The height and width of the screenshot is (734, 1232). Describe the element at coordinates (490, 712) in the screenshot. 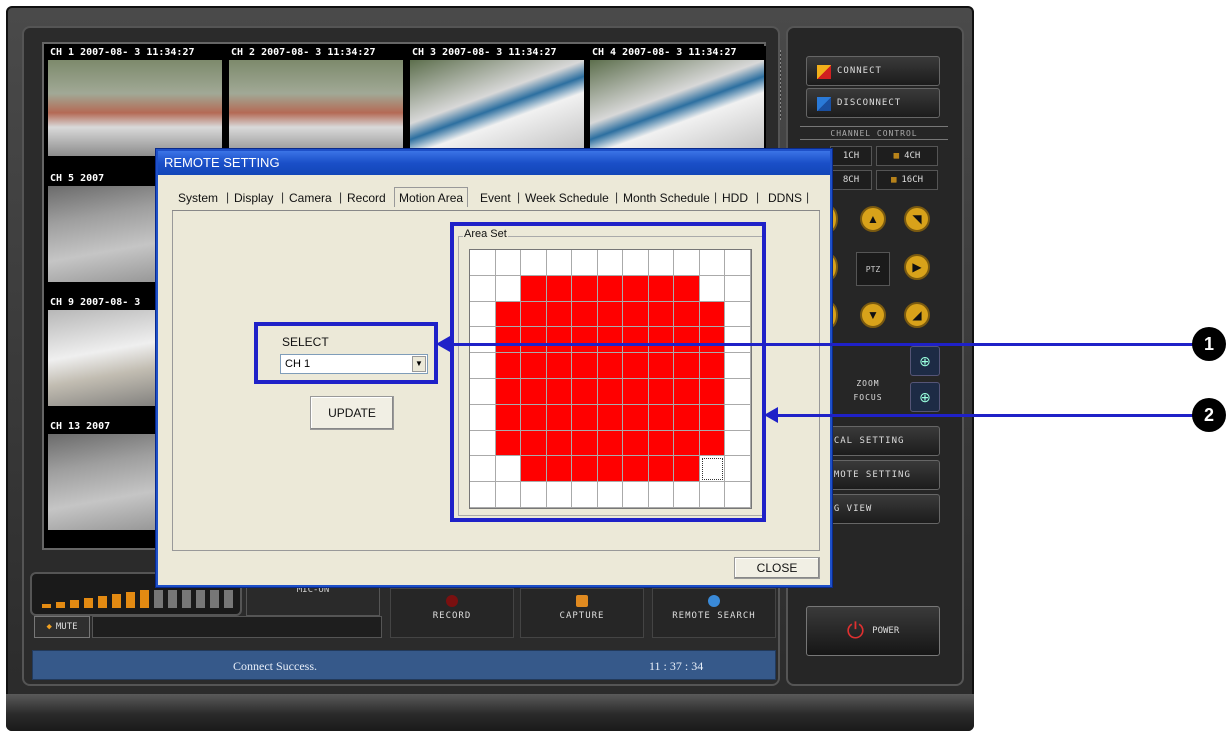

I see `window-bottom-bar` at that location.